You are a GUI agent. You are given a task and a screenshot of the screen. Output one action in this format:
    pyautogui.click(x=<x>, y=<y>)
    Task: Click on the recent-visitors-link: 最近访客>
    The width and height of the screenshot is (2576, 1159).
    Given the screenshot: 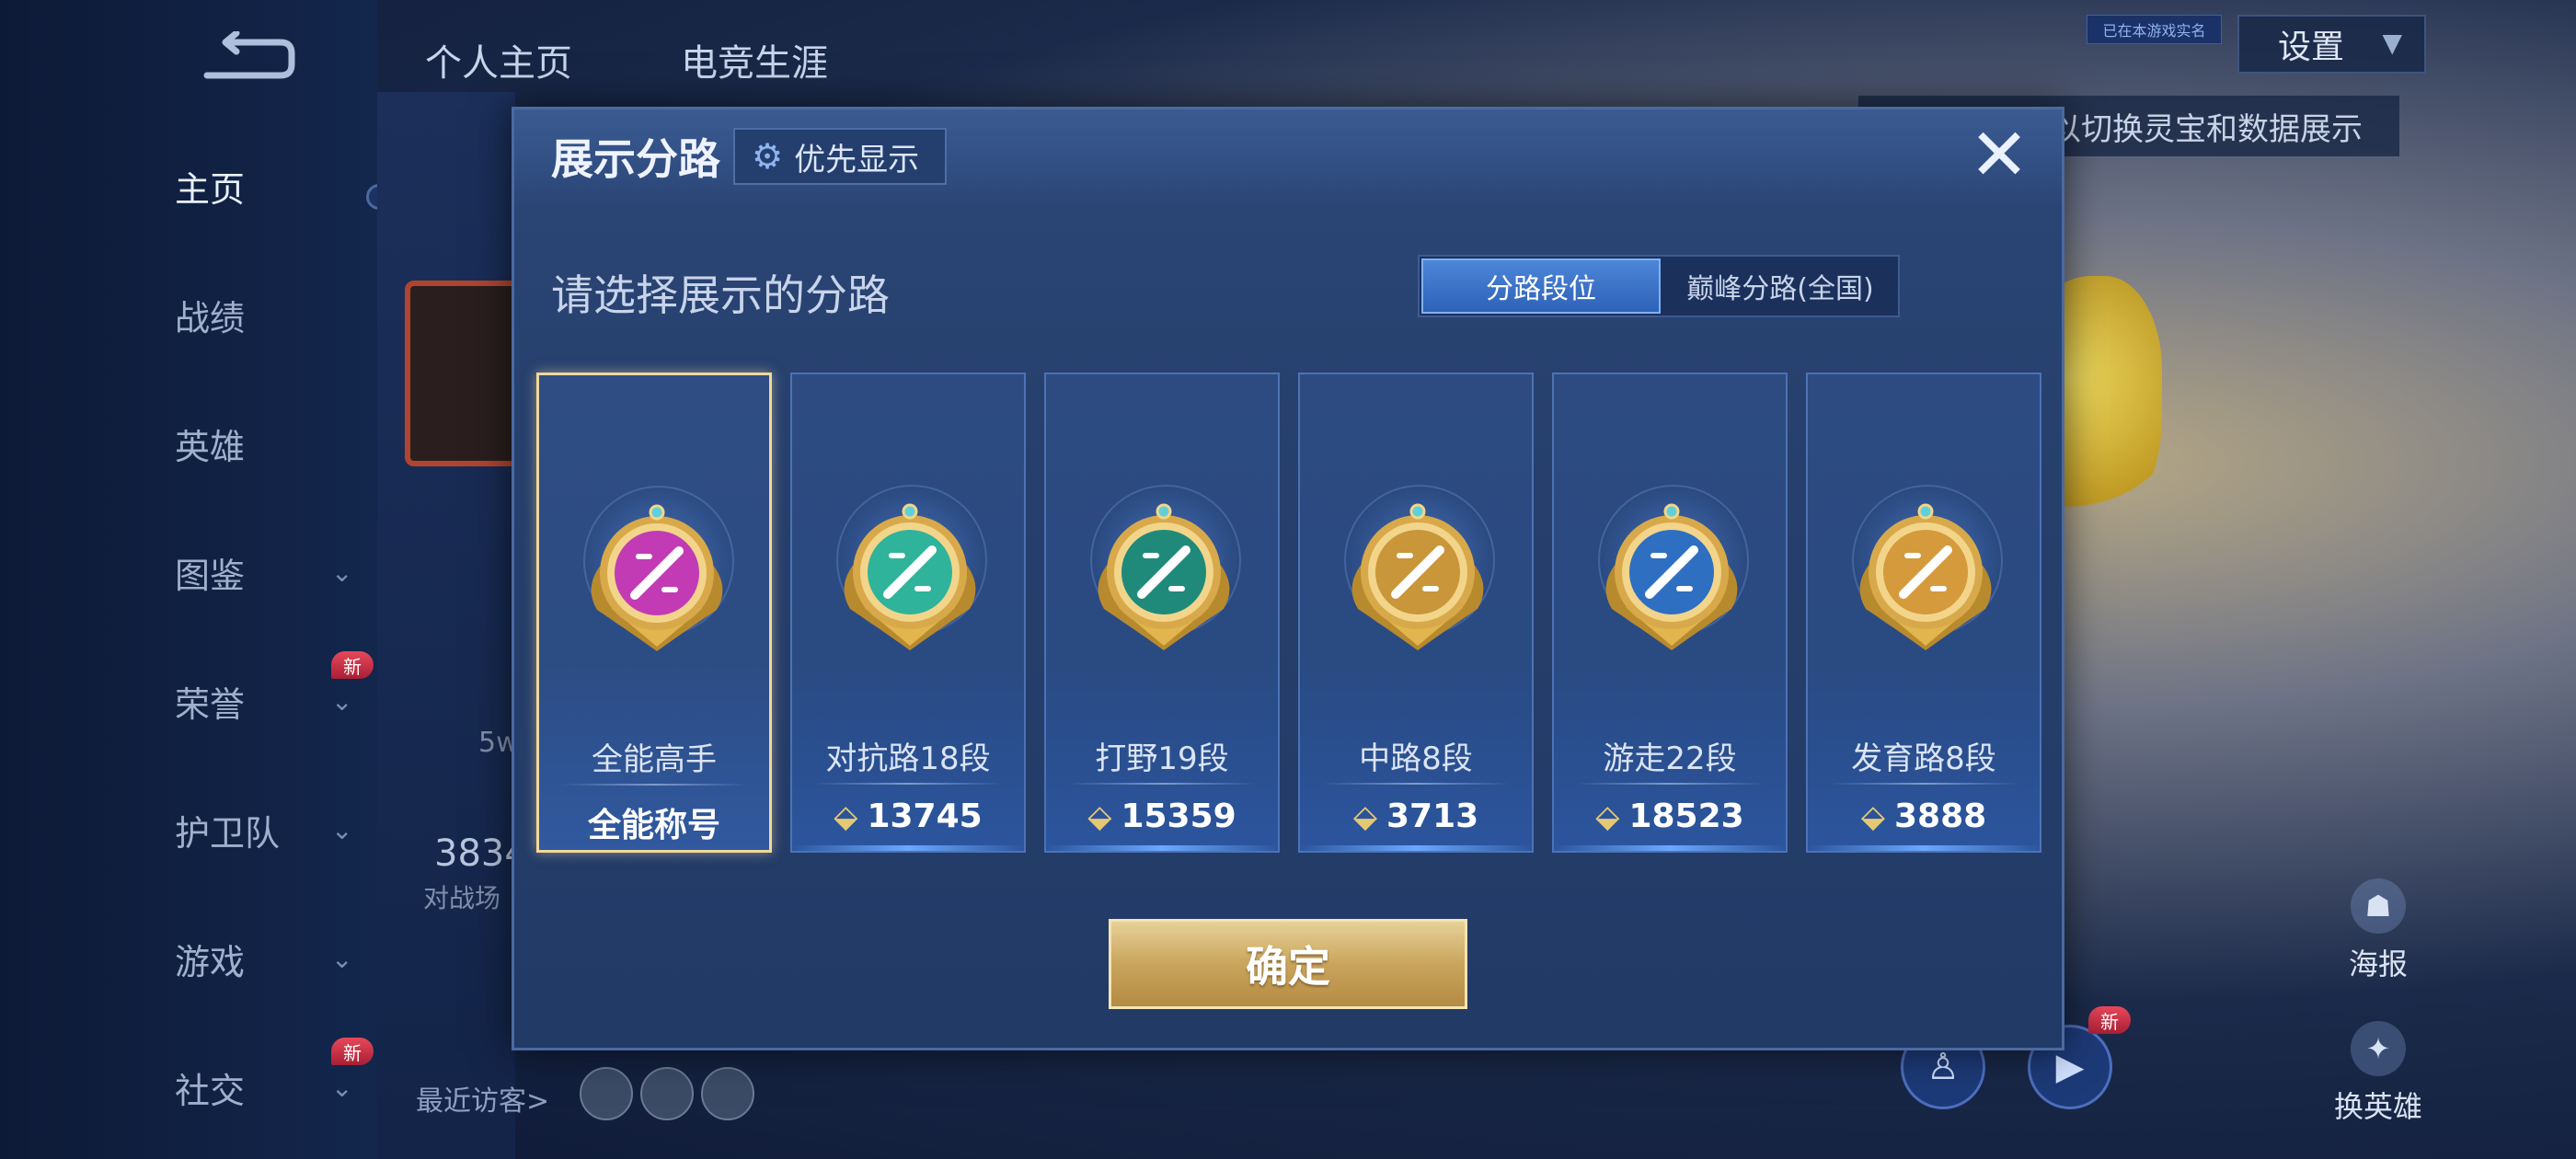 What is the action you would take?
    pyautogui.click(x=482, y=1098)
    